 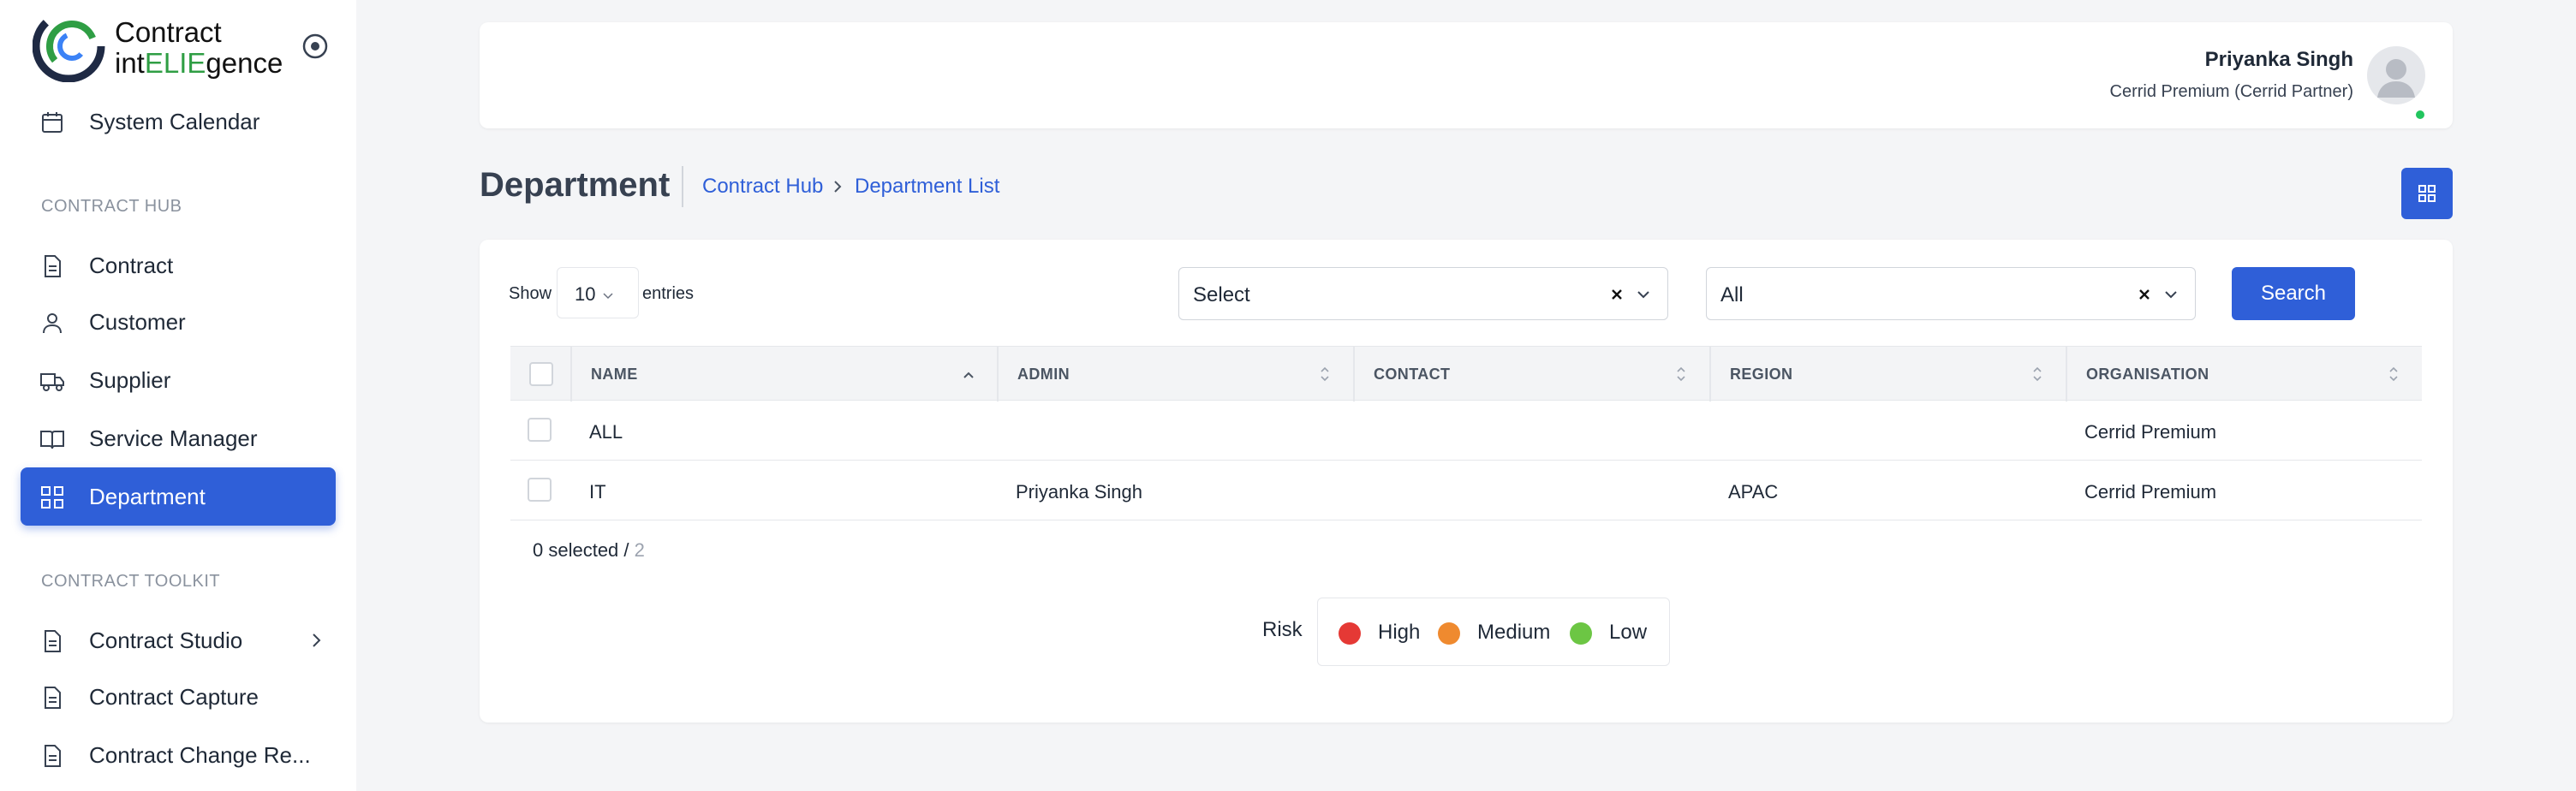 I want to click on user-avatar-icon, so click(x=2396, y=78).